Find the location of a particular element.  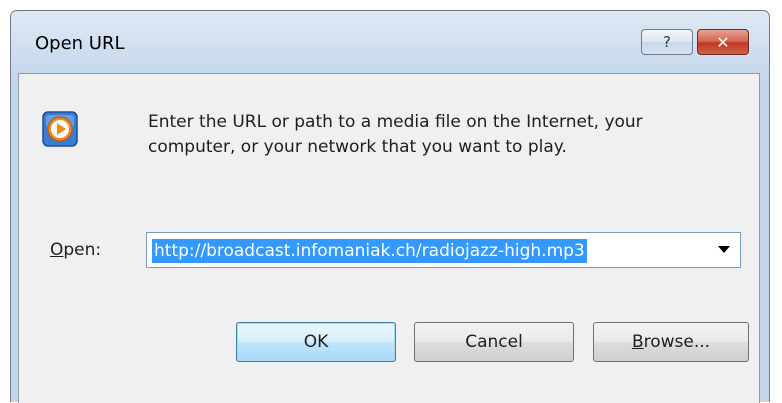

media-player-icon is located at coordinates (60, 129).